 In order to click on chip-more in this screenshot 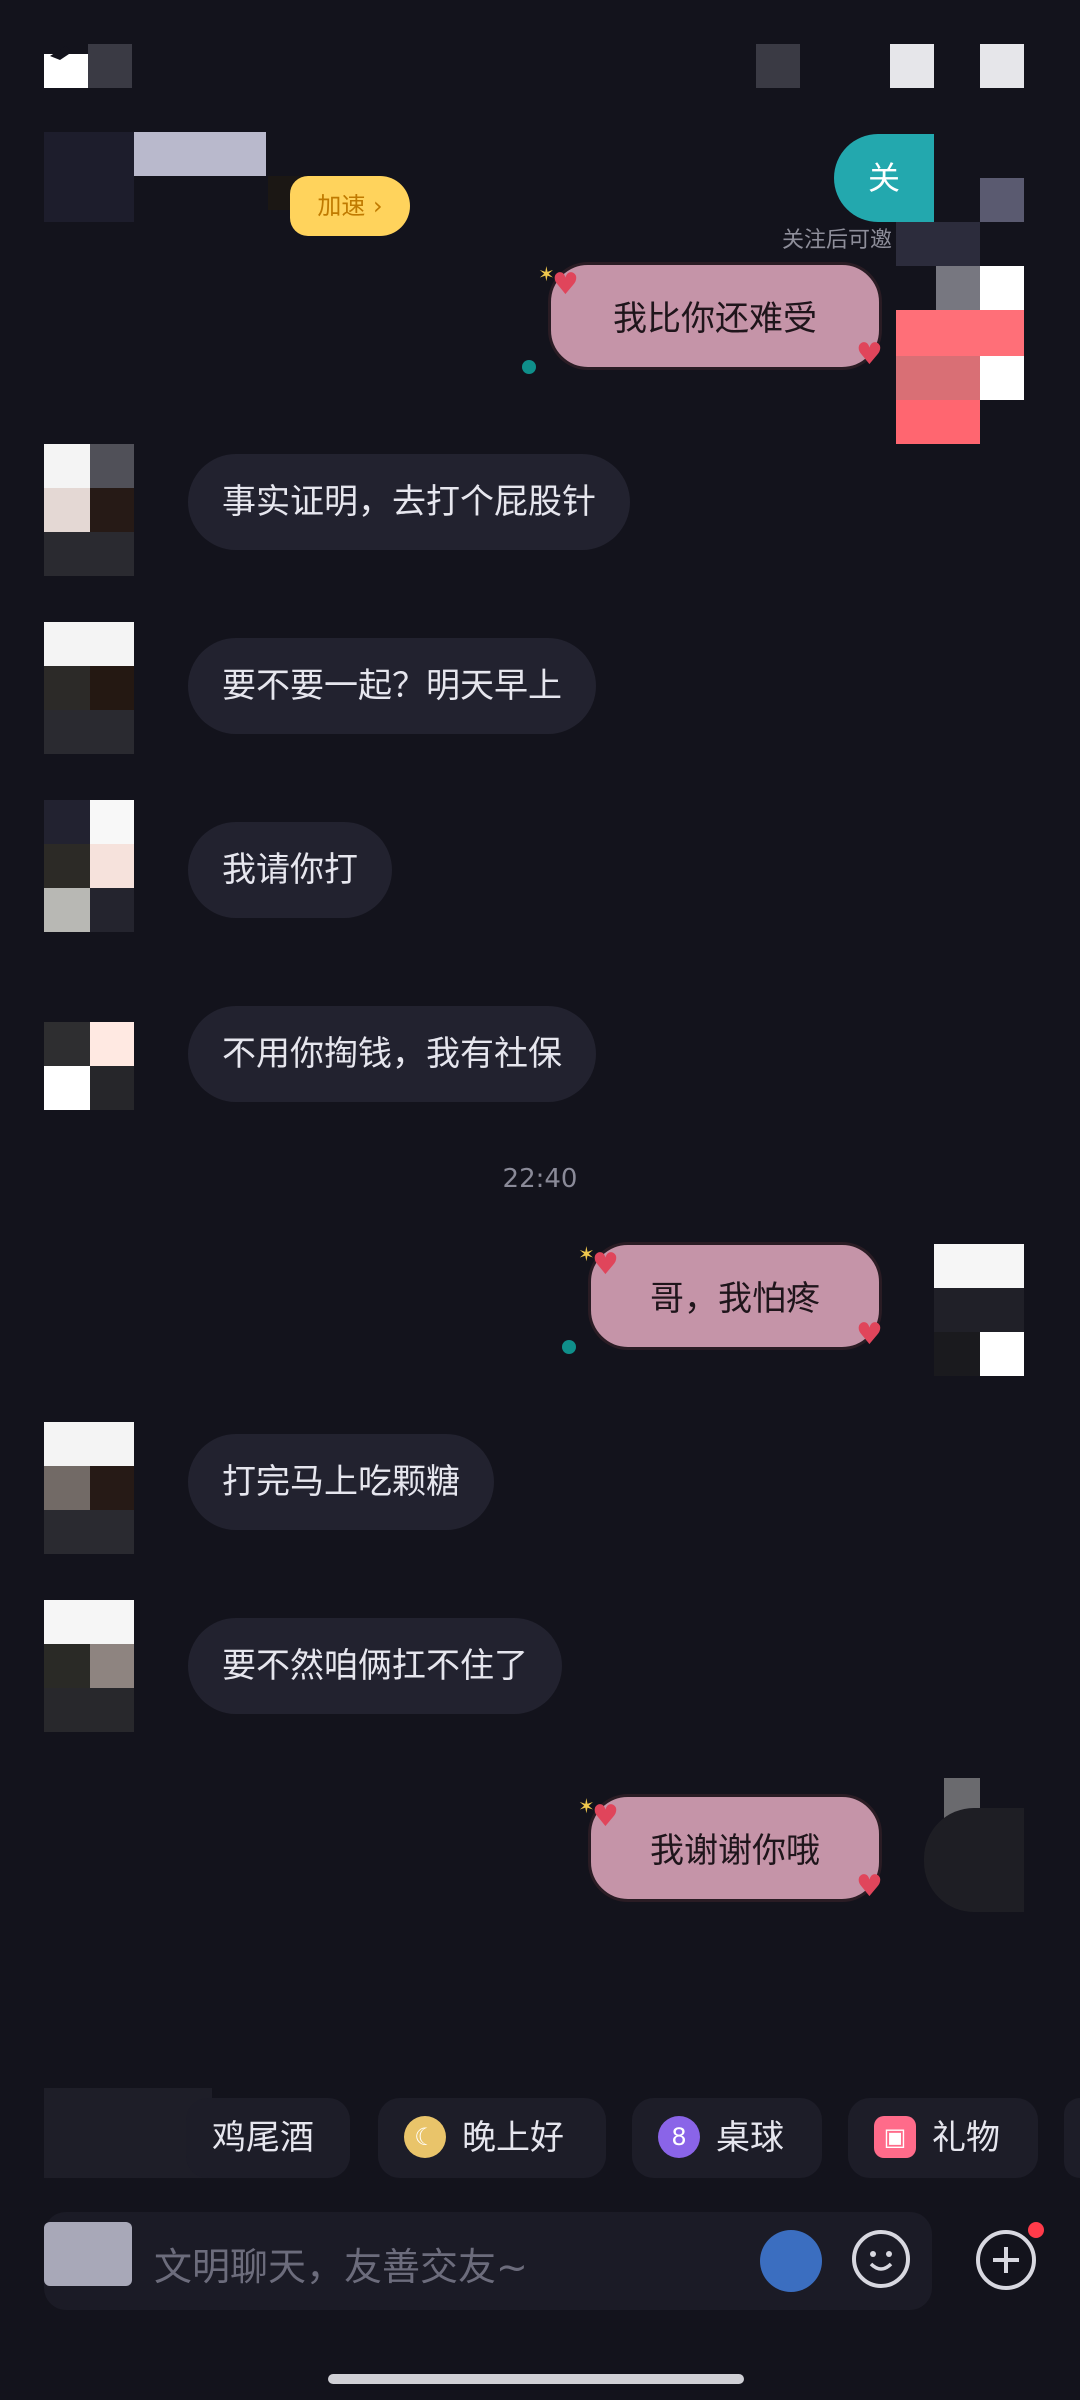, I will do `click(1072, 2138)`.